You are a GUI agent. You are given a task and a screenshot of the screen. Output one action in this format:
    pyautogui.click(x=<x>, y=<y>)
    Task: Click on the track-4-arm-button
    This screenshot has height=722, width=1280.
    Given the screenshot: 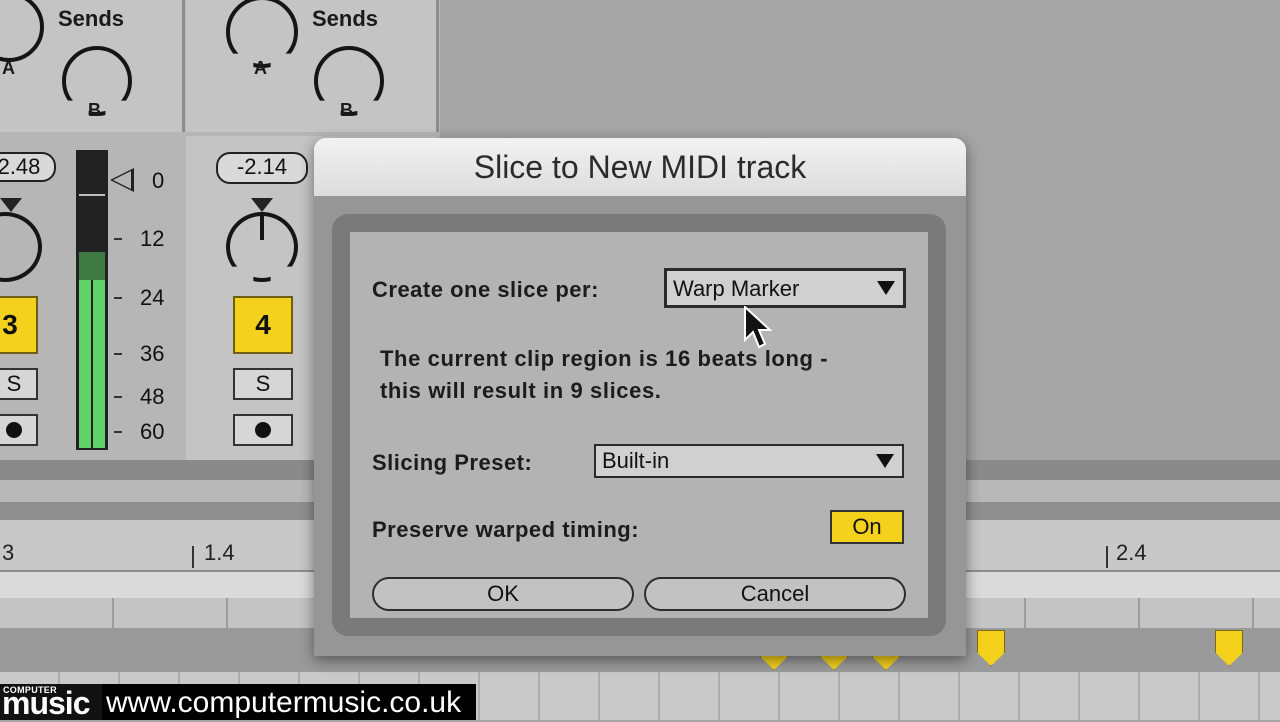 What is the action you would take?
    pyautogui.click(x=263, y=430)
    